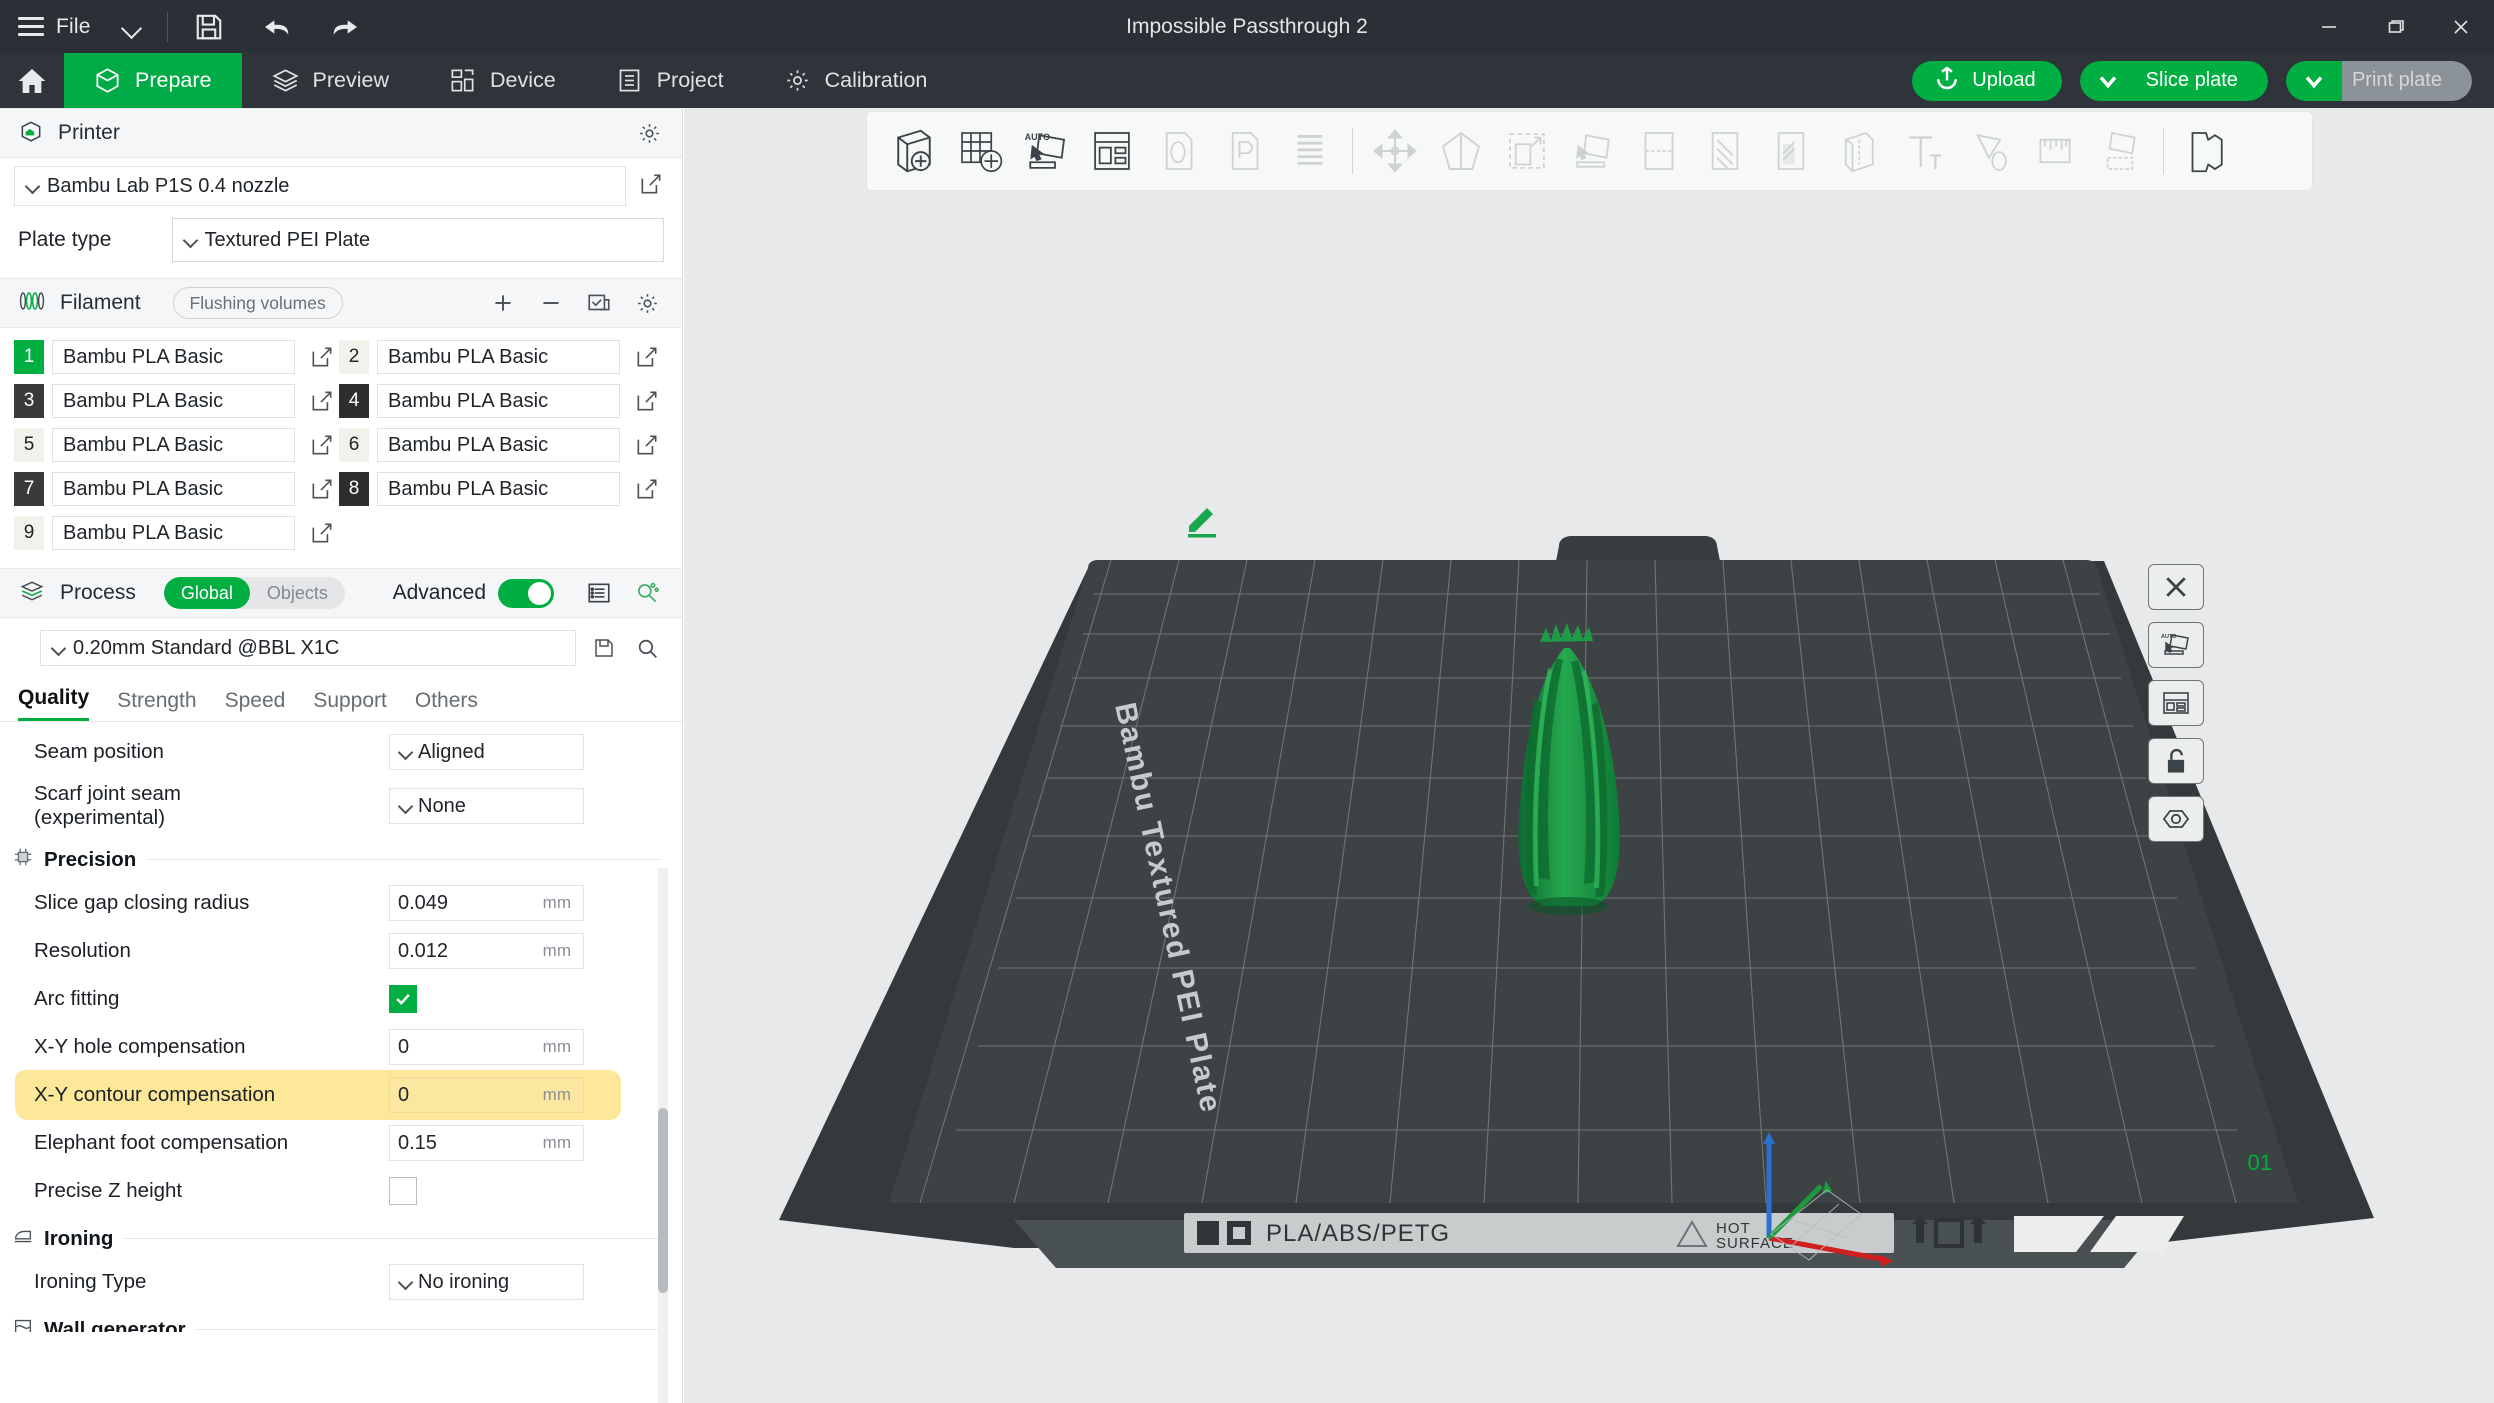  I want to click on flushing-volumes-button: Flushing volumes, so click(257, 303).